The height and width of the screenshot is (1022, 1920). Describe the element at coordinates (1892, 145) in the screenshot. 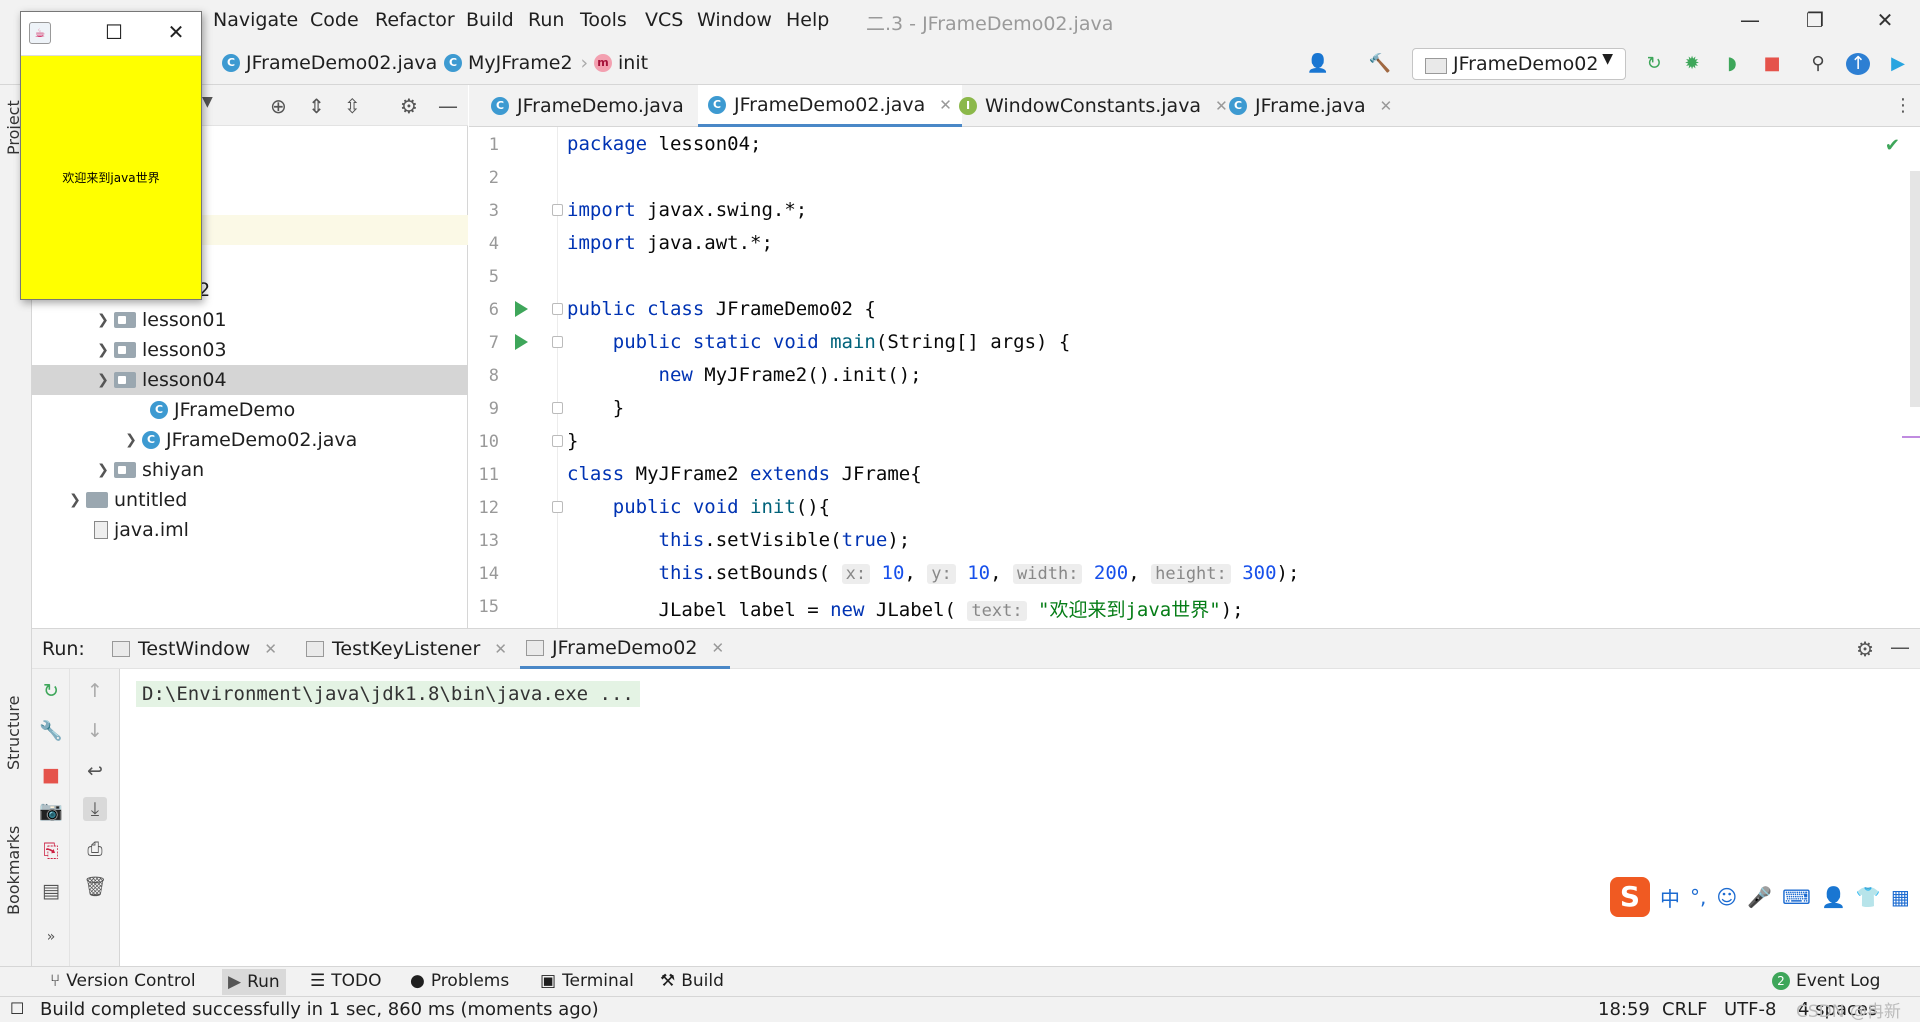

I see `inspection-ok-icon: ✔` at that location.